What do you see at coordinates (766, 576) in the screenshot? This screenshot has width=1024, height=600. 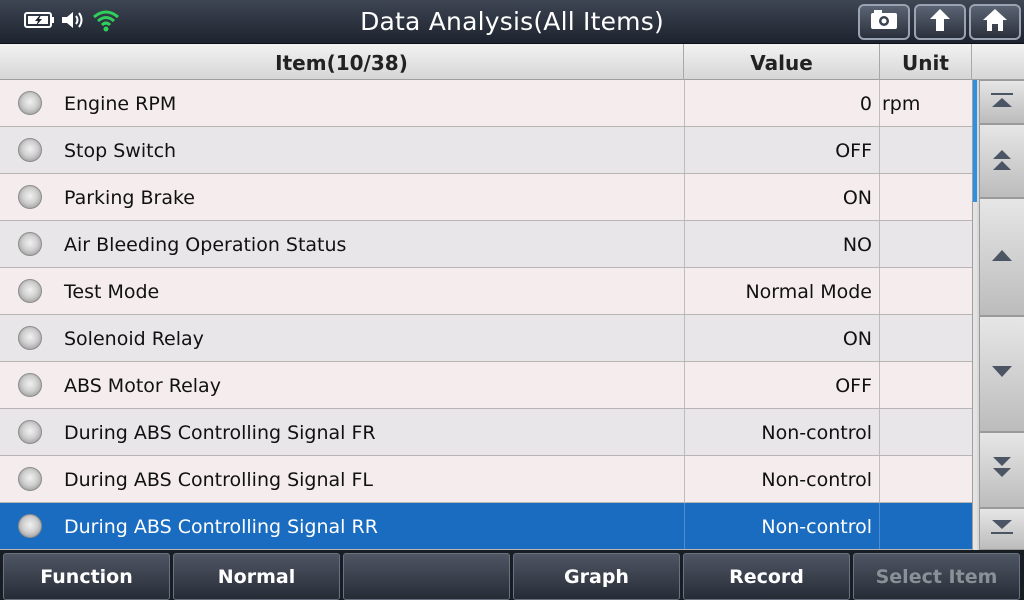 I see `record-button: Record` at bounding box center [766, 576].